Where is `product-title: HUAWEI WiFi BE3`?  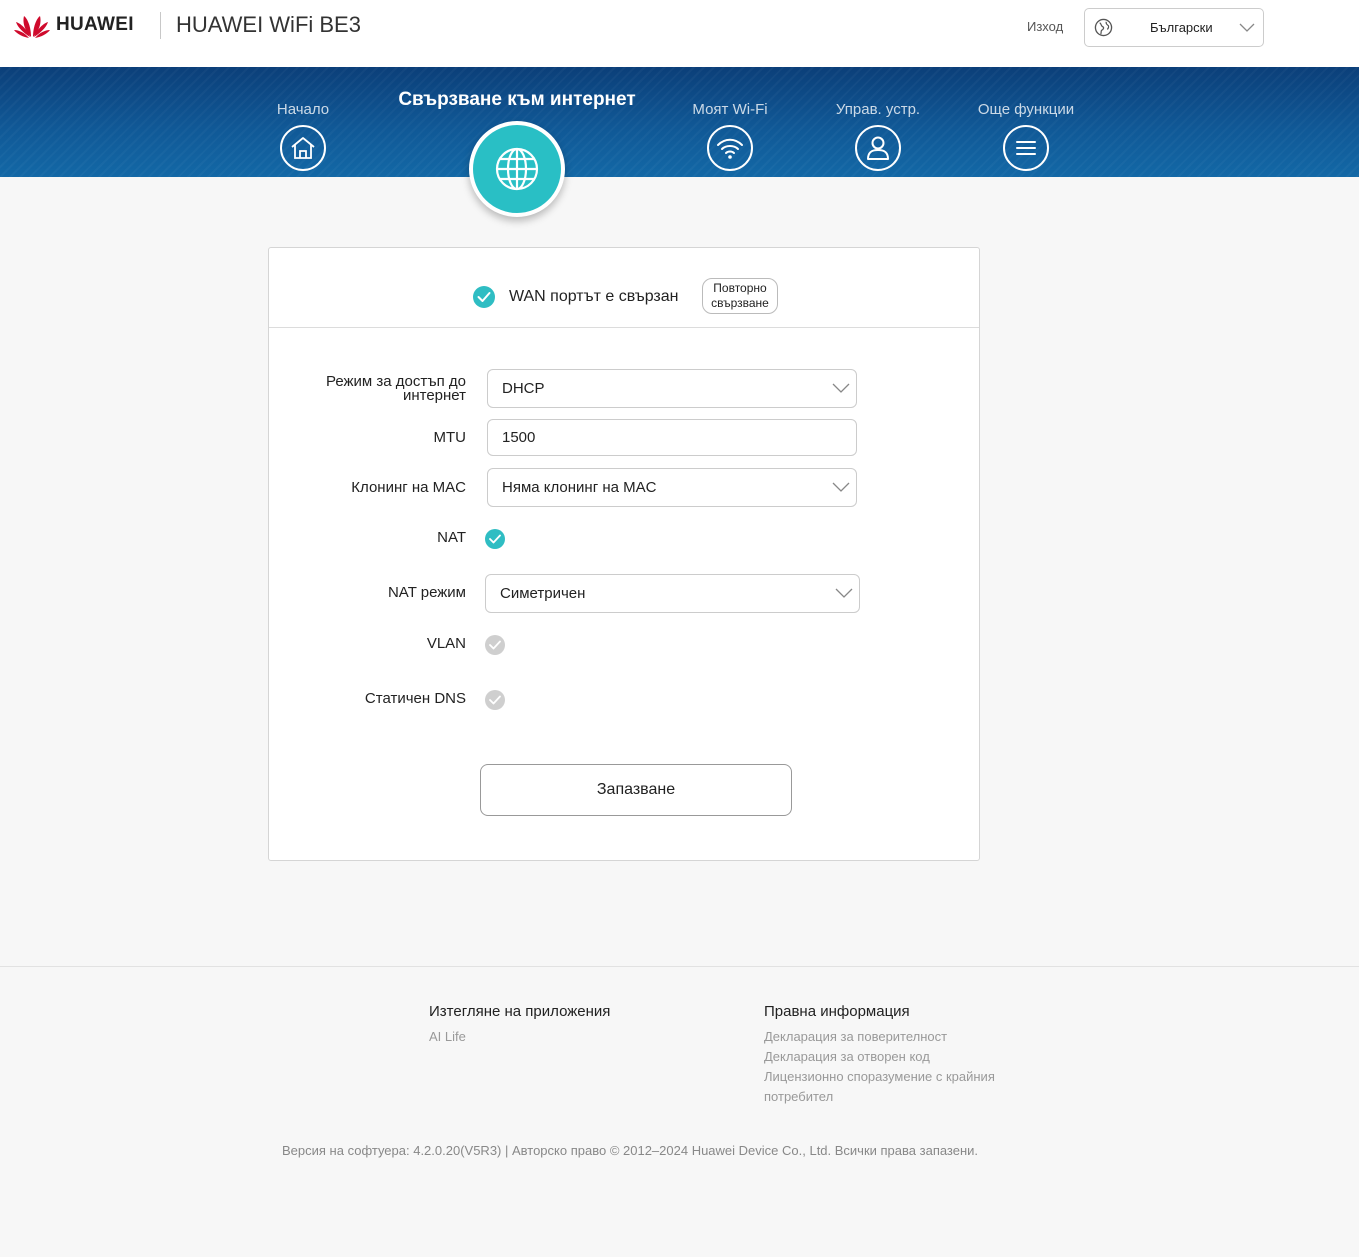
product-title: HUAWEI WiFi BE3 is located at coordinates (268, 24).